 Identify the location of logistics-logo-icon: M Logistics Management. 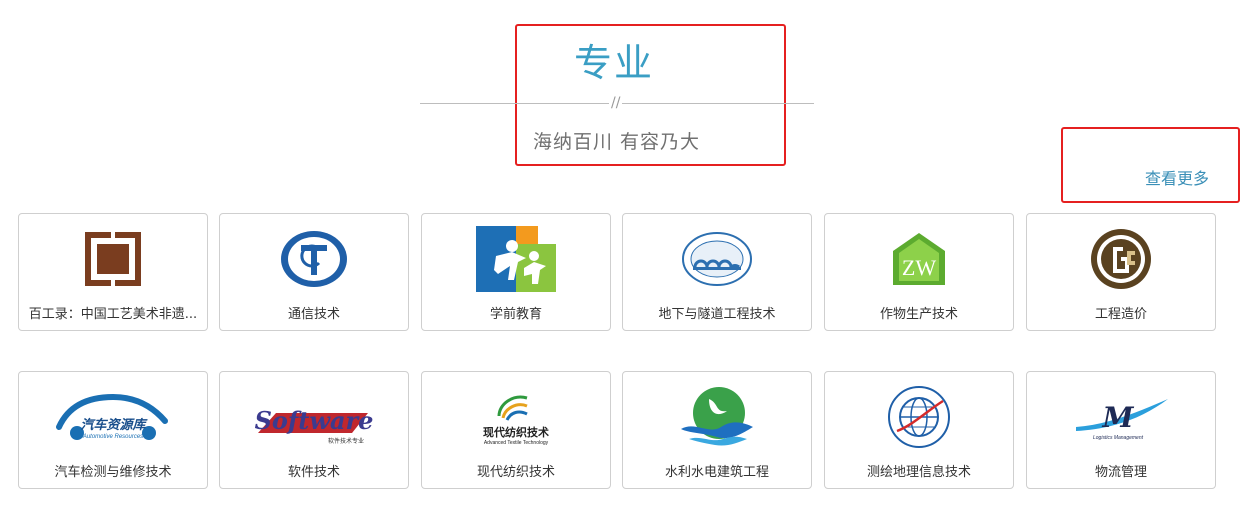
(1121, 417).